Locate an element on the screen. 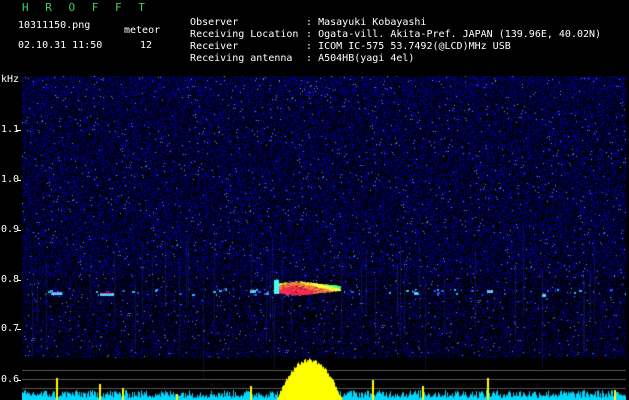 The height and width of the screenshot is (400, 629). info-antenna: Receiving antenna : A504HB(yagi 4el) is located at coordinates (296, 53).